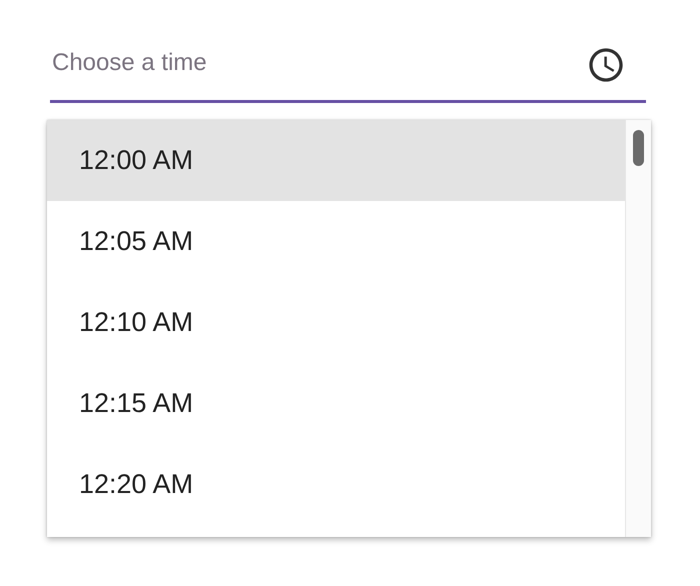 Image resolution: width=700 pixels, height=586 pixels. I want to click on time-option: 12:05 AM, so click(336, 241).